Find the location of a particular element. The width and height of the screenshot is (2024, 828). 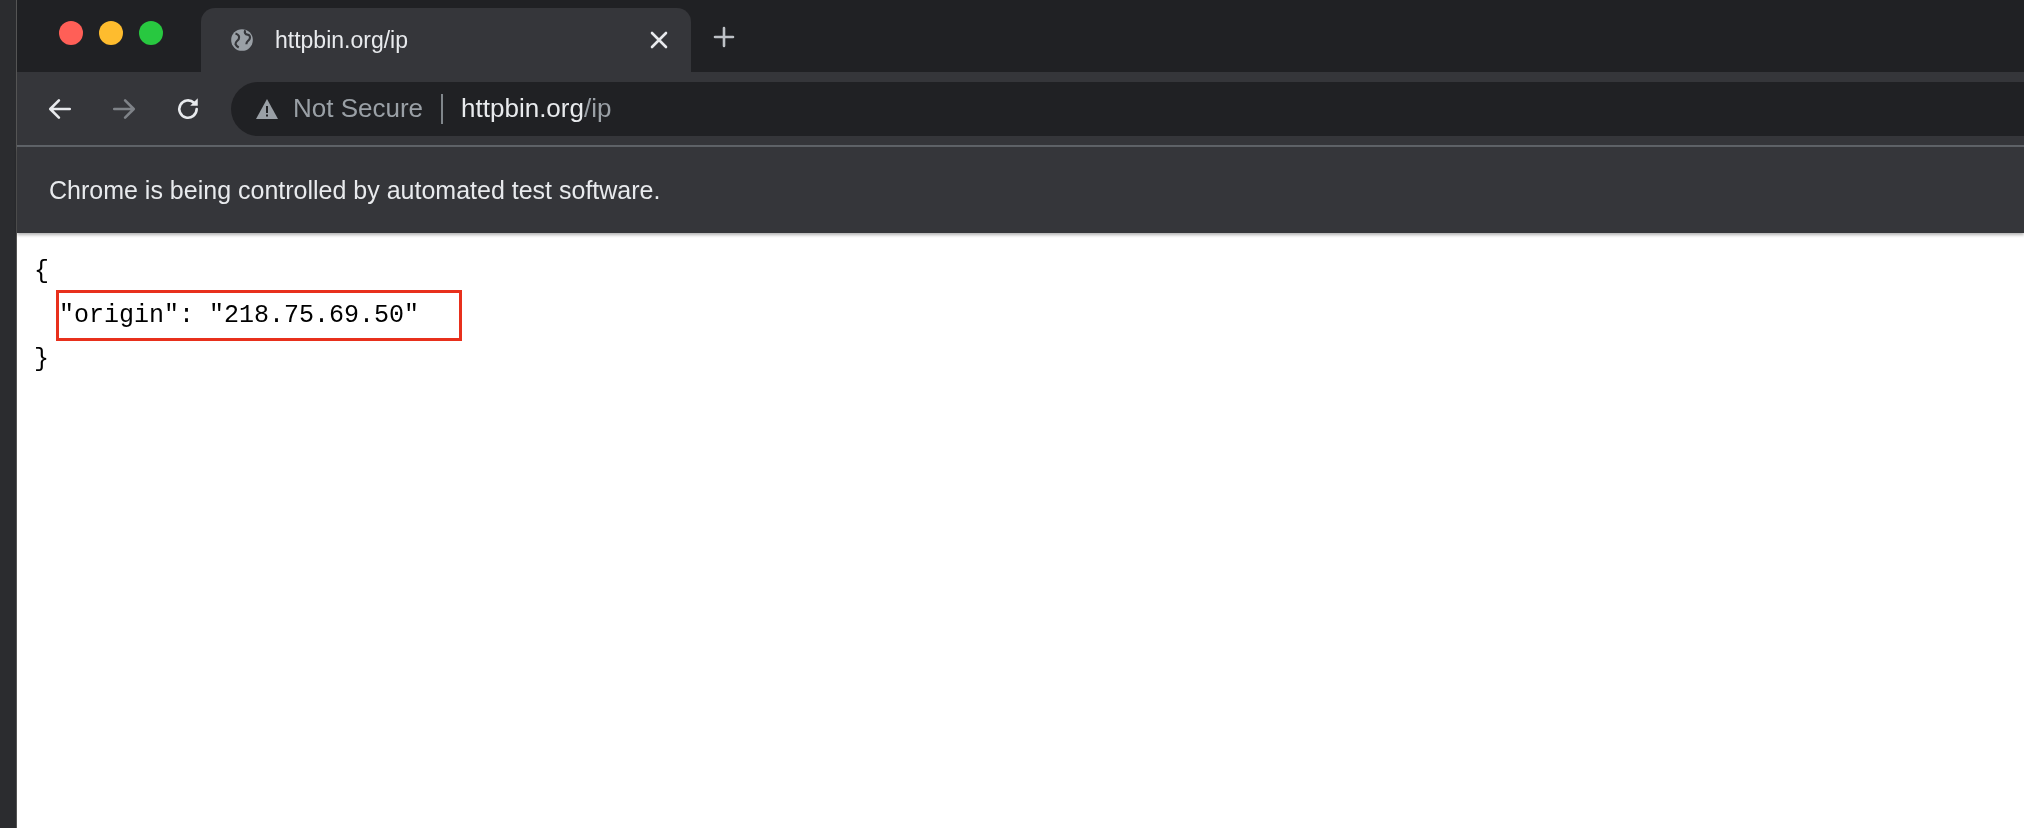

url-text: httpbin.org/ip is located at coordinates (536, 108).